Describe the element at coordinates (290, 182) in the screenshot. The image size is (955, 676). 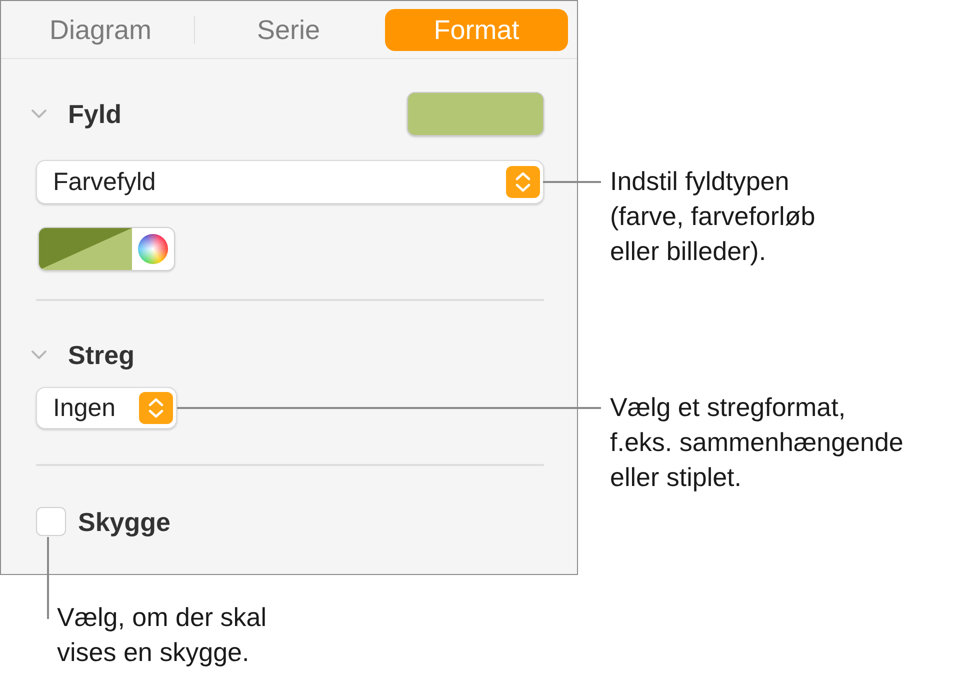
I see `popup-menu: Farvefyld` at that location.